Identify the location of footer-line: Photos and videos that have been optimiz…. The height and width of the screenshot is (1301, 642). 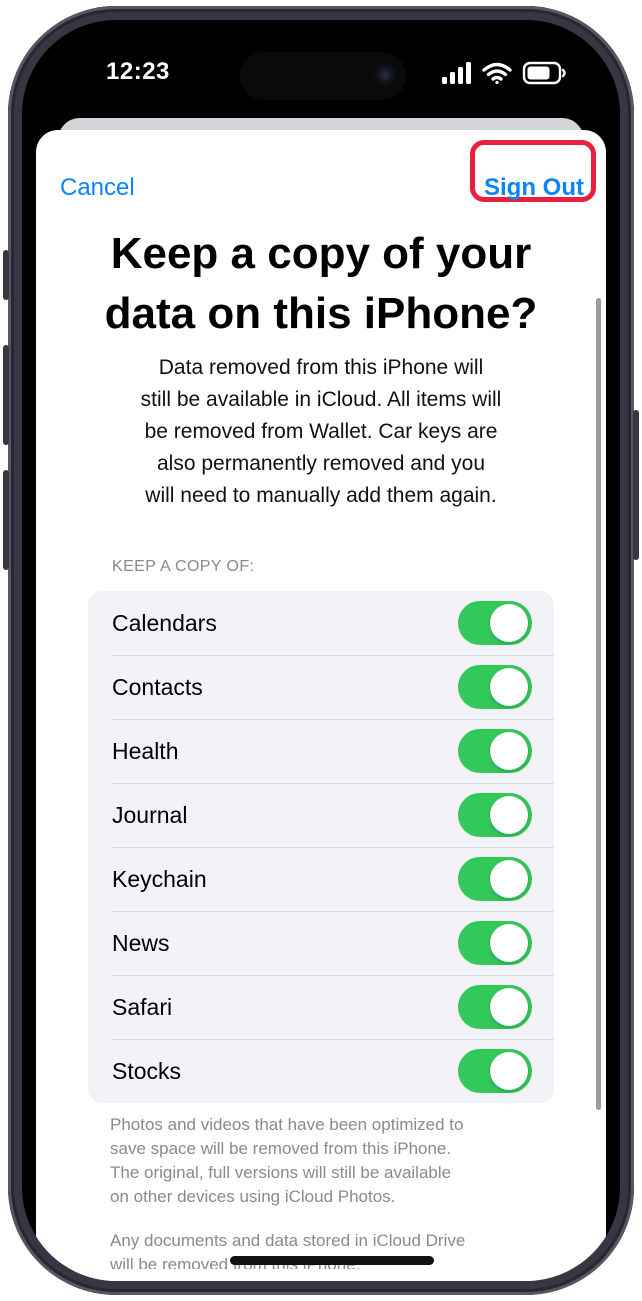
(287, 1124).